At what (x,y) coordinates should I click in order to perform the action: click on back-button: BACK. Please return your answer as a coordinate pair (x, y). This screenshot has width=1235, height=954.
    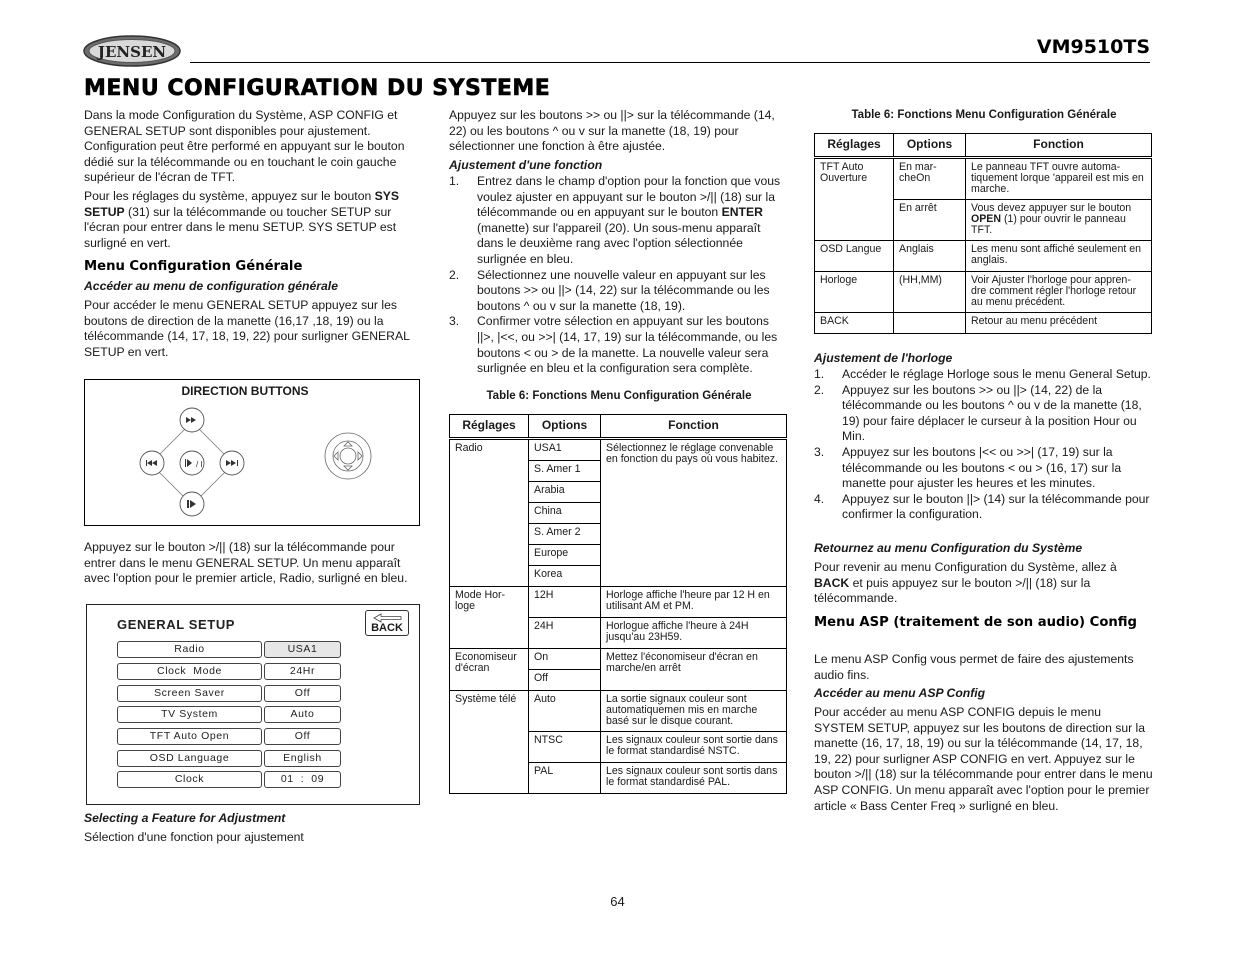
    Looking at the image, I should click on (387, 623).